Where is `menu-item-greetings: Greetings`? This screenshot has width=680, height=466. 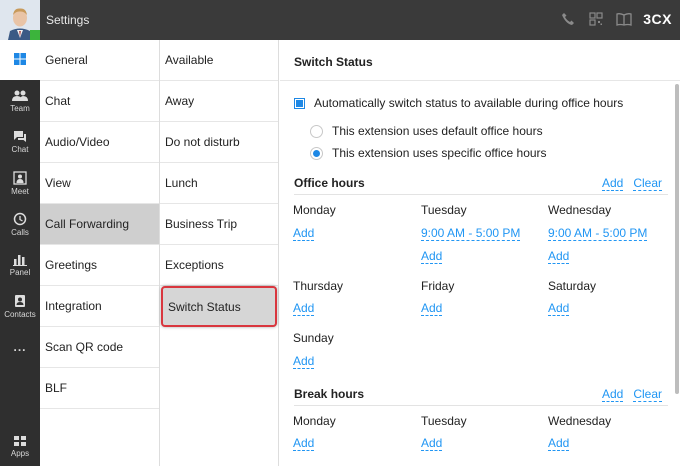
menu-item-greetings: Greetings is located at coordinates (99, 265).